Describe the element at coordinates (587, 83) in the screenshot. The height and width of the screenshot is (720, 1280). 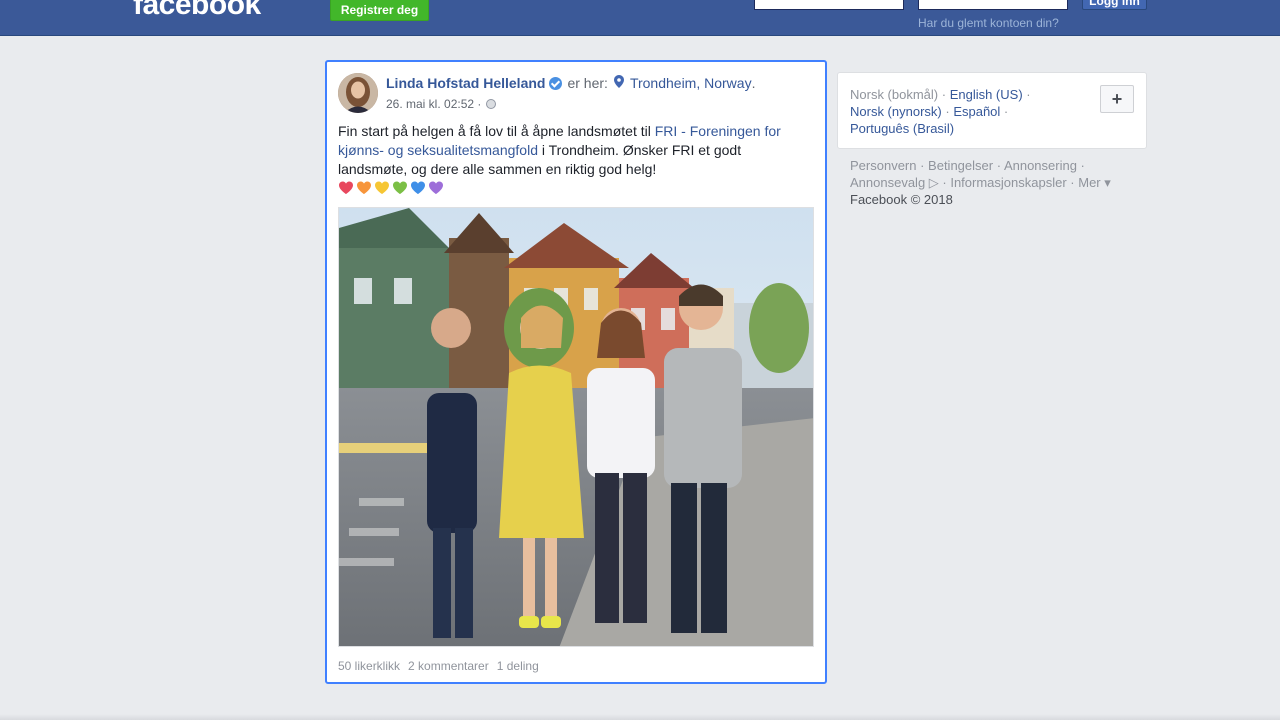
I see `presence-text: er her:` at that location.